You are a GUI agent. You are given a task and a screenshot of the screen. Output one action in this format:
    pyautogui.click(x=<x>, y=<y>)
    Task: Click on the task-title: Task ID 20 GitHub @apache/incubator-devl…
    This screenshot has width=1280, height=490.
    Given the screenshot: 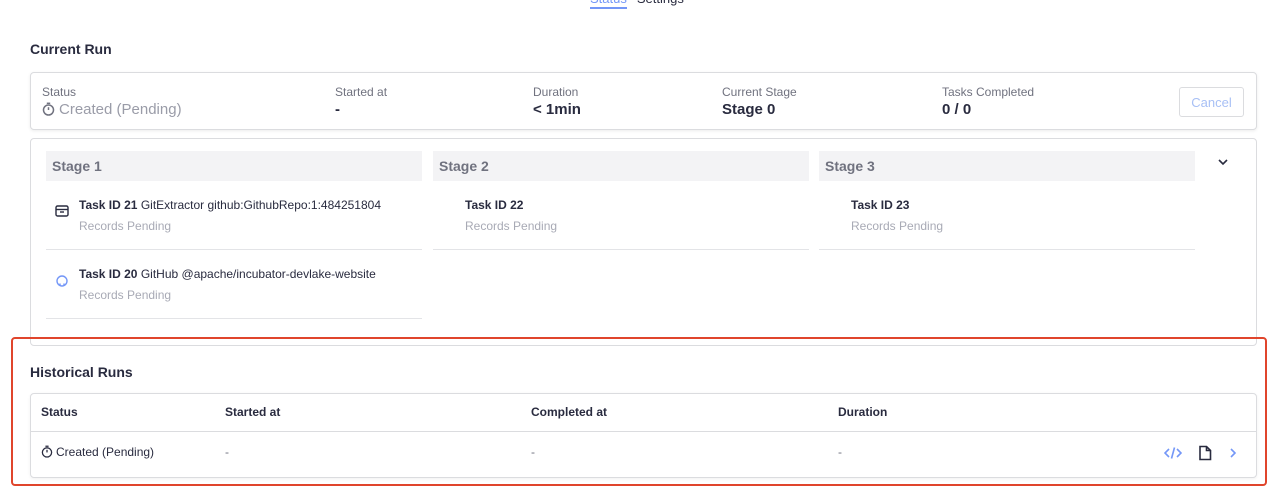 What is the action you would take?
    pyautogui.click(x=227, y=274)
    